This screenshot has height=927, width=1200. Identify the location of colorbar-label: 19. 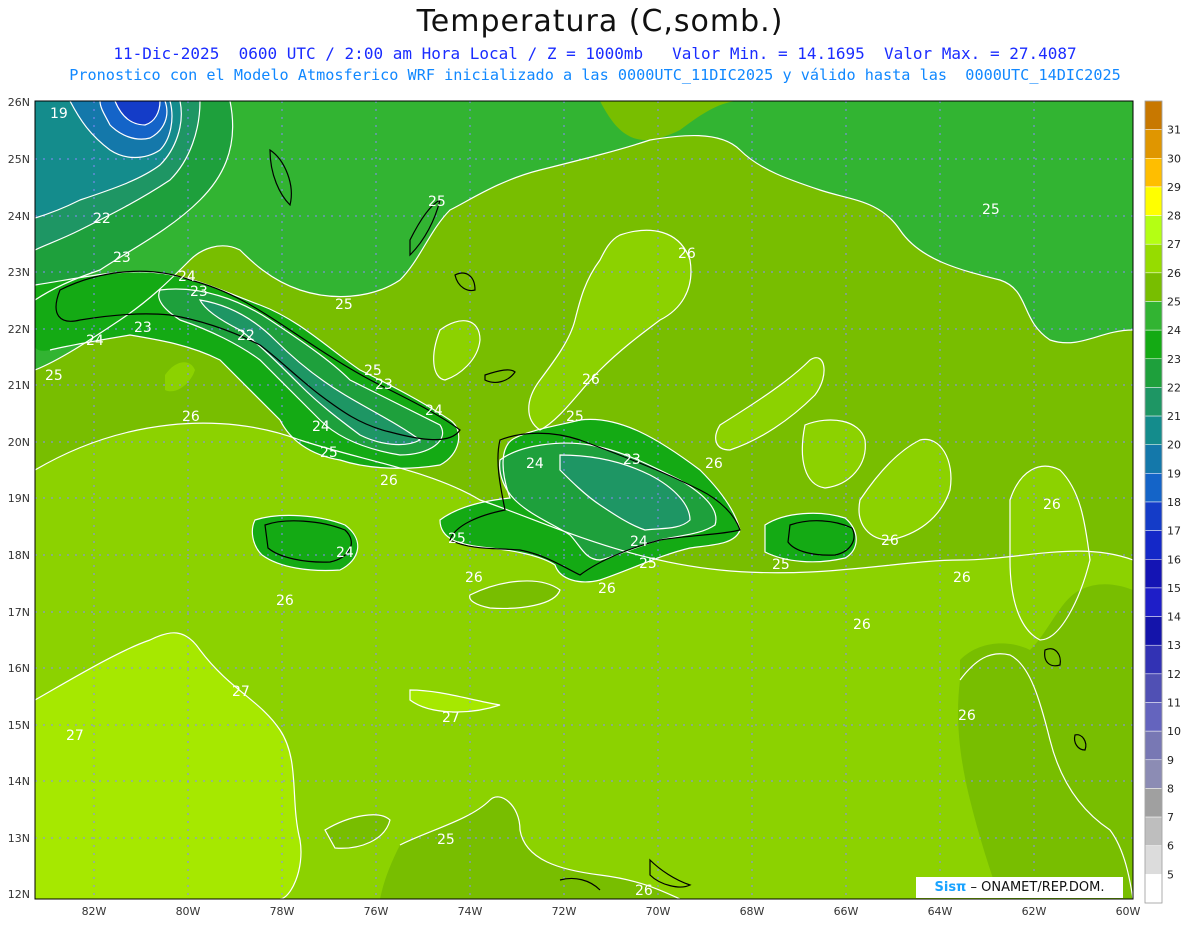
(1174, 473).